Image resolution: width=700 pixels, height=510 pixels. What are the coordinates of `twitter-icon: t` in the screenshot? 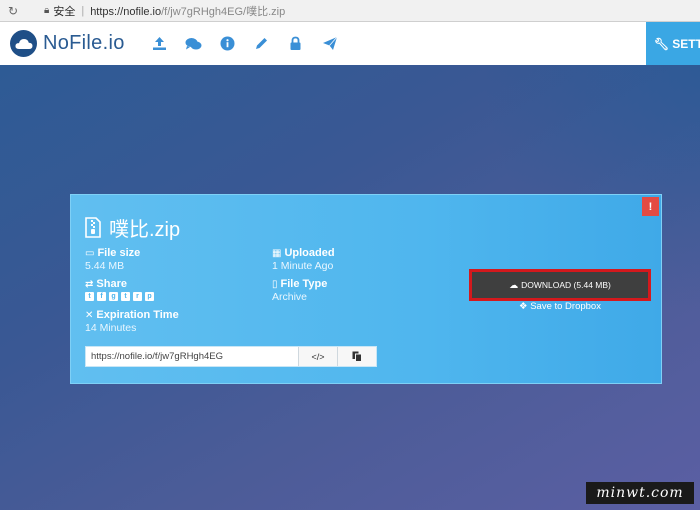 It's located at (89, 296).